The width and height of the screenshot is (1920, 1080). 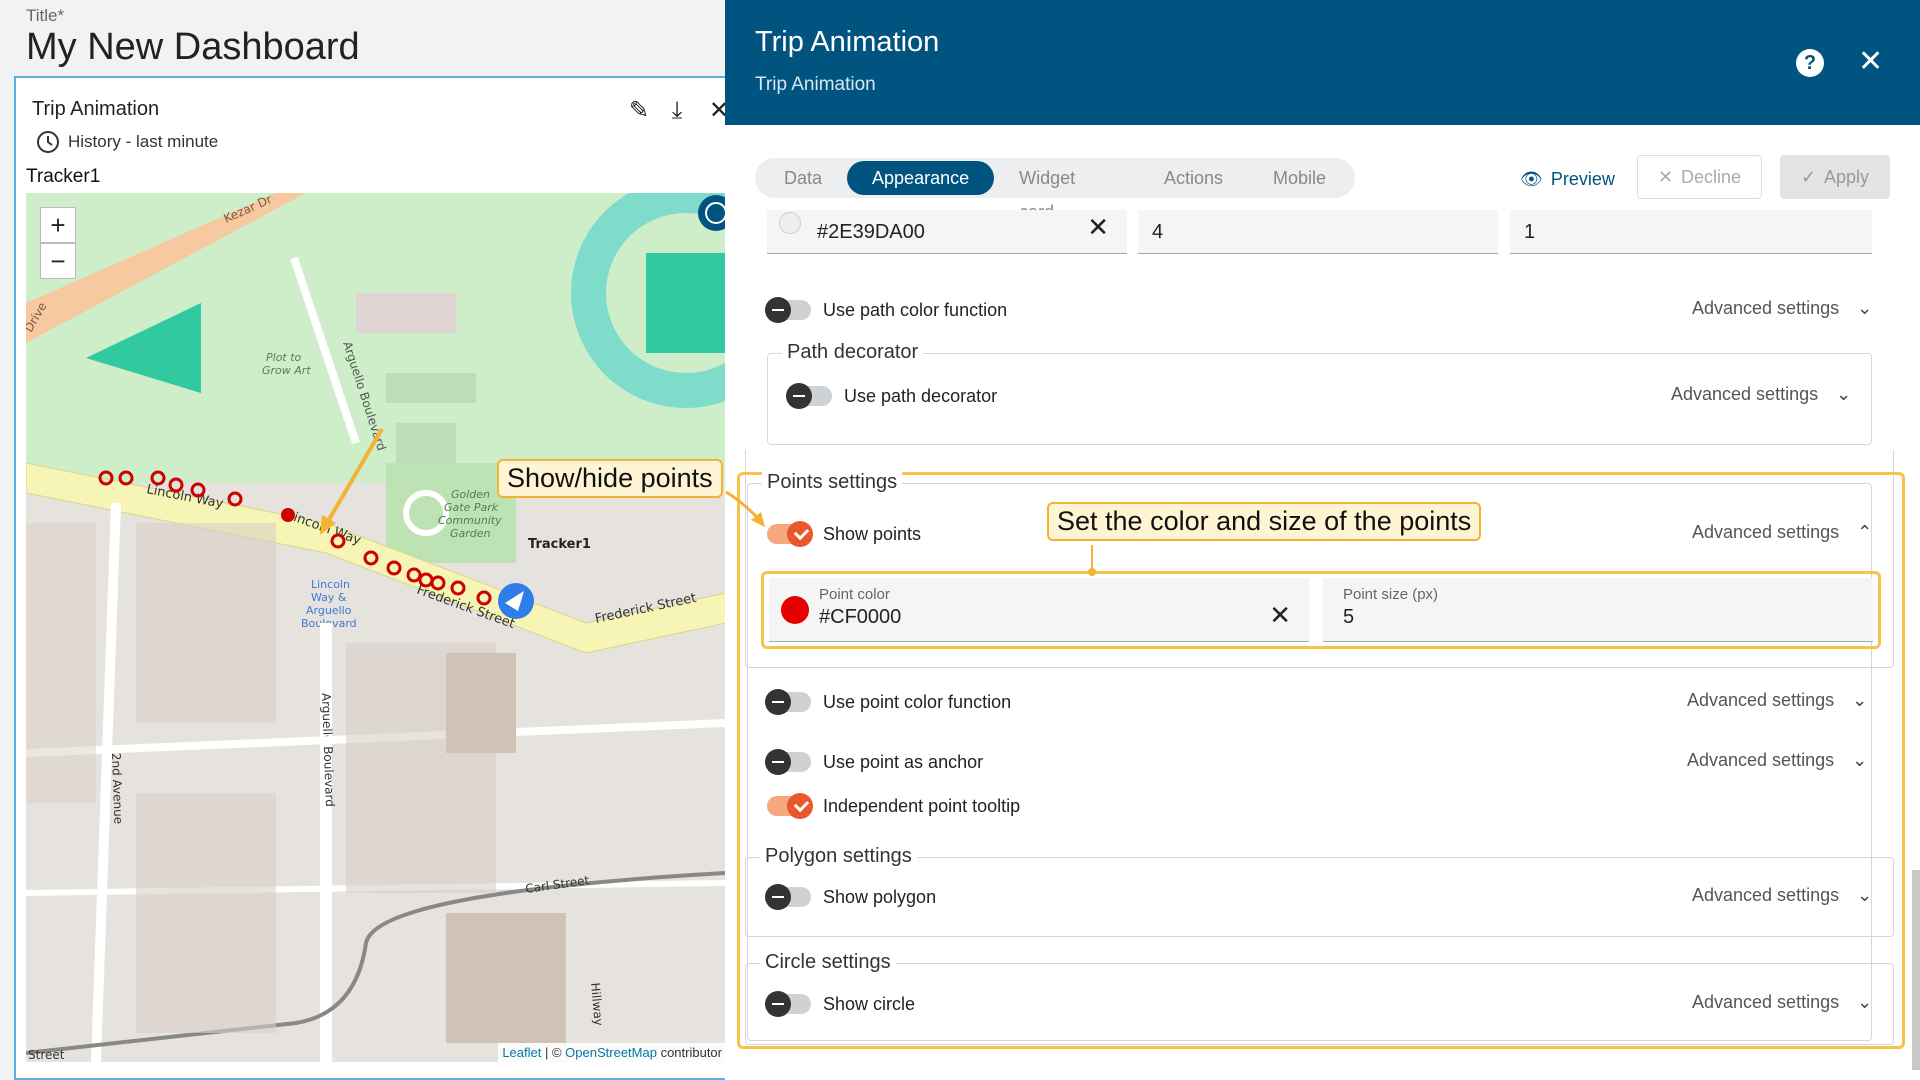 I want to click on widget-title: Trip Animation, so click(x=96, y=109).